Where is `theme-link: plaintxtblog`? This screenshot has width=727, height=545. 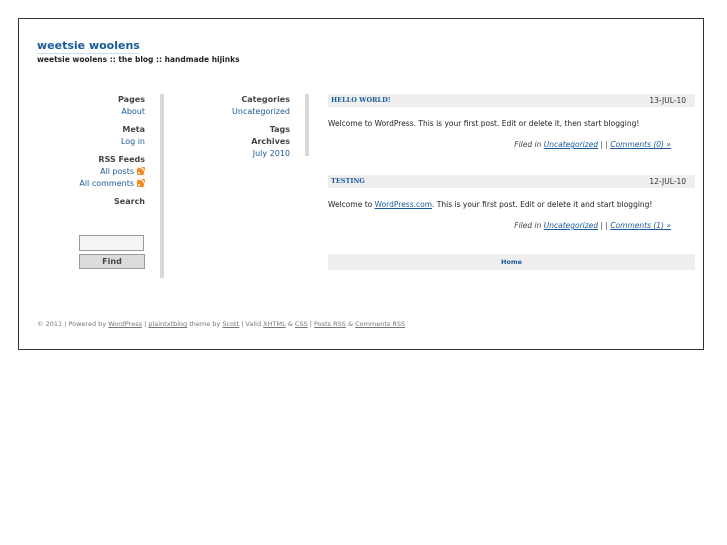 theme-link: plaintxtblog is located at coordinates (167, 324).